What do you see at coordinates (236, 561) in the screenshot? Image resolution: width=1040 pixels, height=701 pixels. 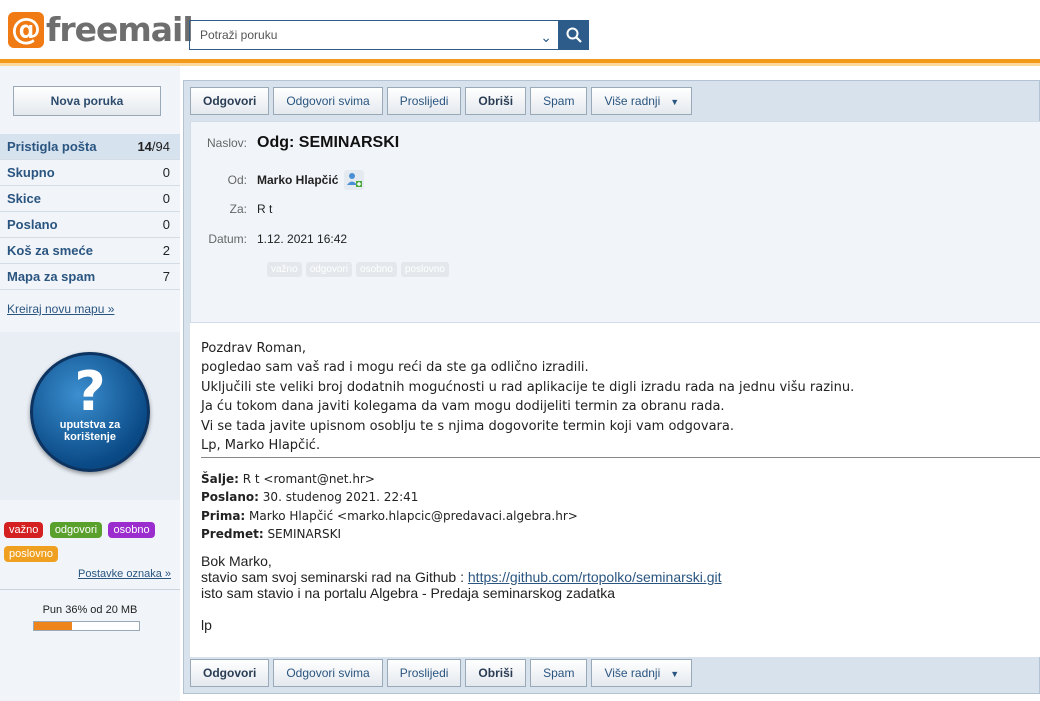 I see `quoted-greeting: Bok Marko,` at bounding box center [236, 561].